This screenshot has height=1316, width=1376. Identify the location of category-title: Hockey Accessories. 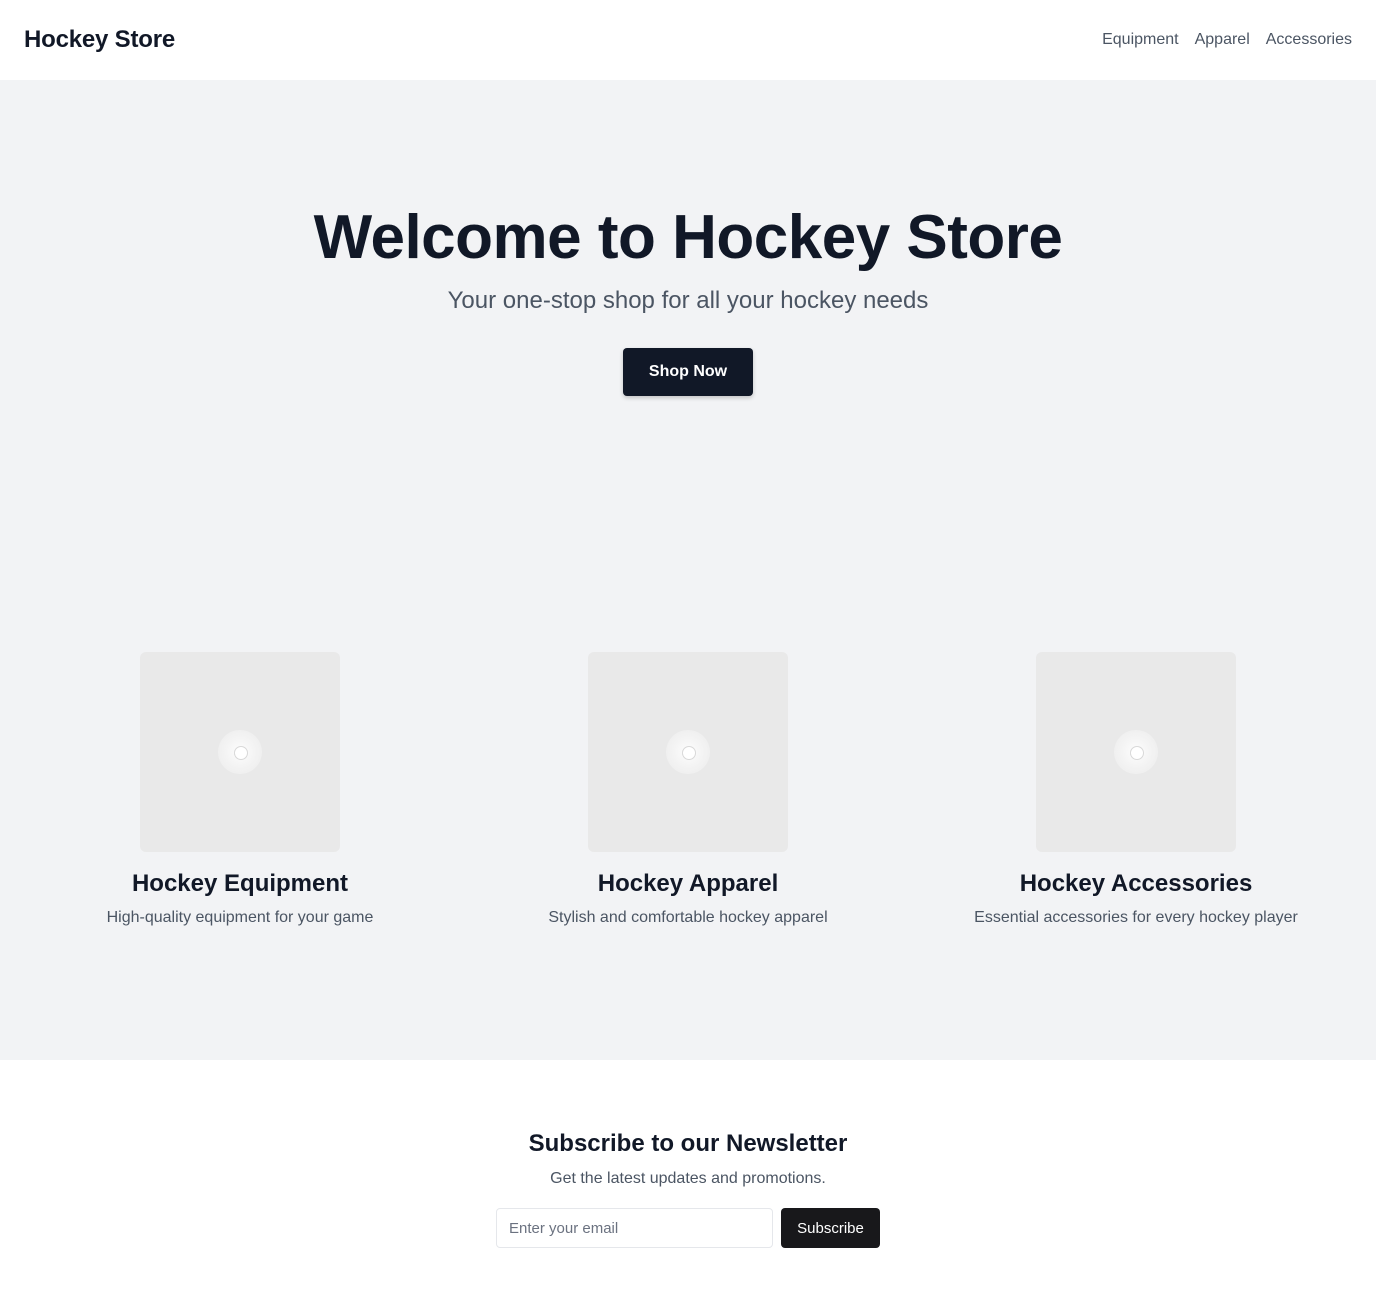
(1136, 883).